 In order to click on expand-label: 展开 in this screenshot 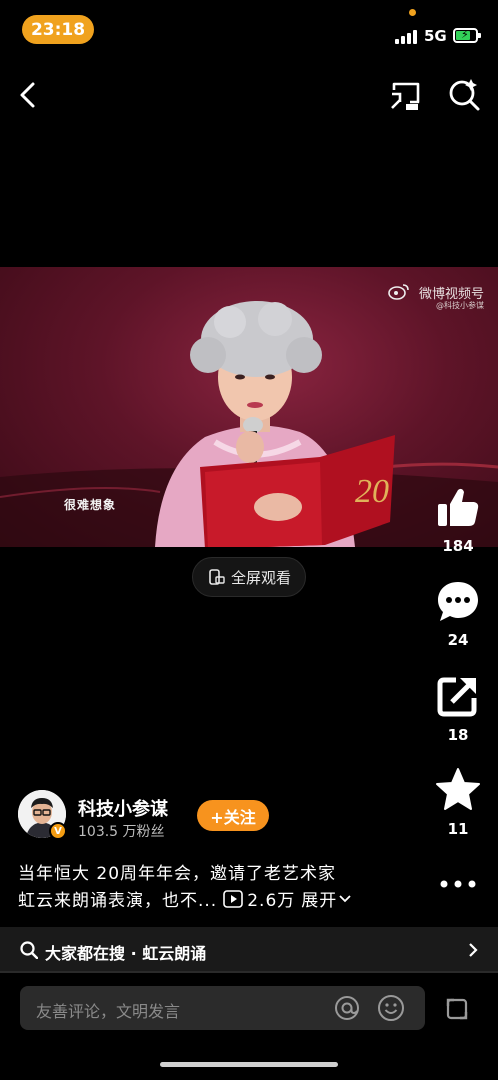, I will do `click(319, 901)`.